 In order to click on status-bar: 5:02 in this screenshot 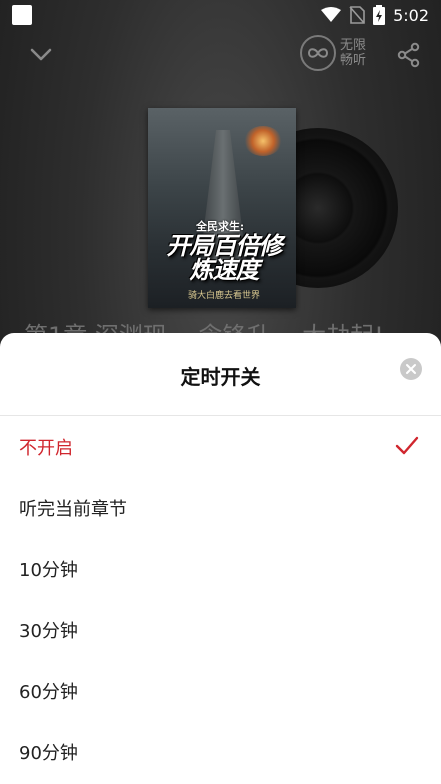, I will do `click(220, 16)`.